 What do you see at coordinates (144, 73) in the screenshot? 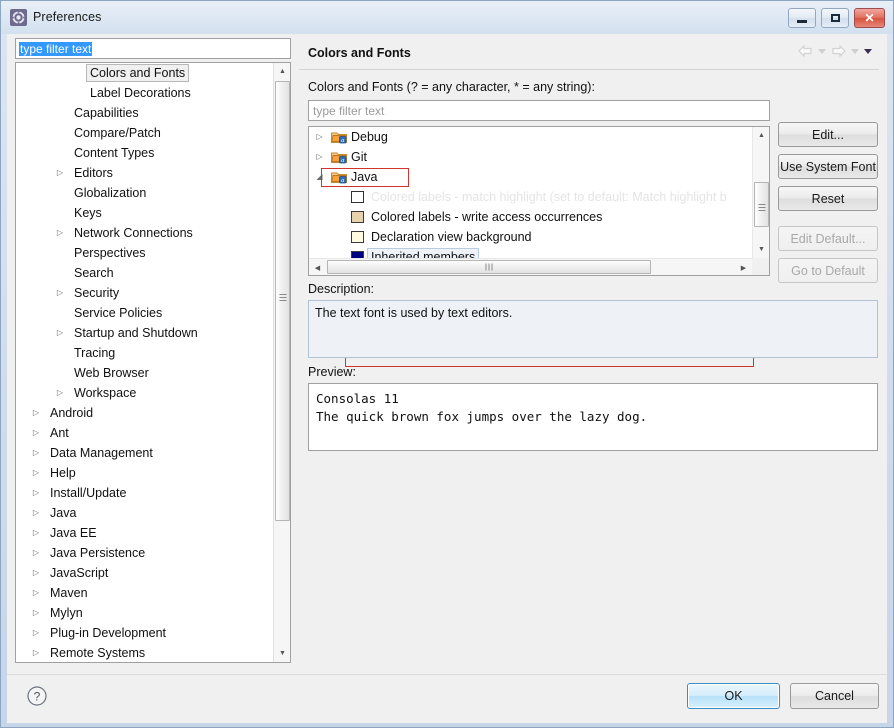
I see `sidebar-item-colors-and-fonts: Colors and Fonts` at bounding box center [144, 73].